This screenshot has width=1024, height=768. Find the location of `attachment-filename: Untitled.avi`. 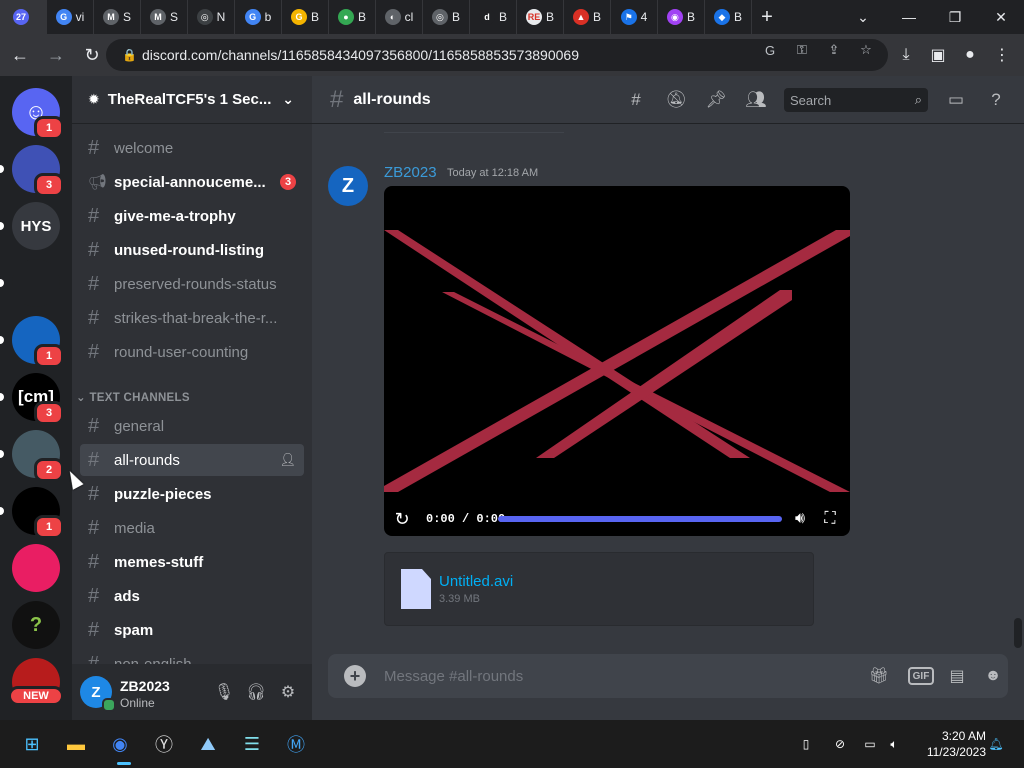

attachment-filename: Untitled.avi is located at coordinates (476, 581).